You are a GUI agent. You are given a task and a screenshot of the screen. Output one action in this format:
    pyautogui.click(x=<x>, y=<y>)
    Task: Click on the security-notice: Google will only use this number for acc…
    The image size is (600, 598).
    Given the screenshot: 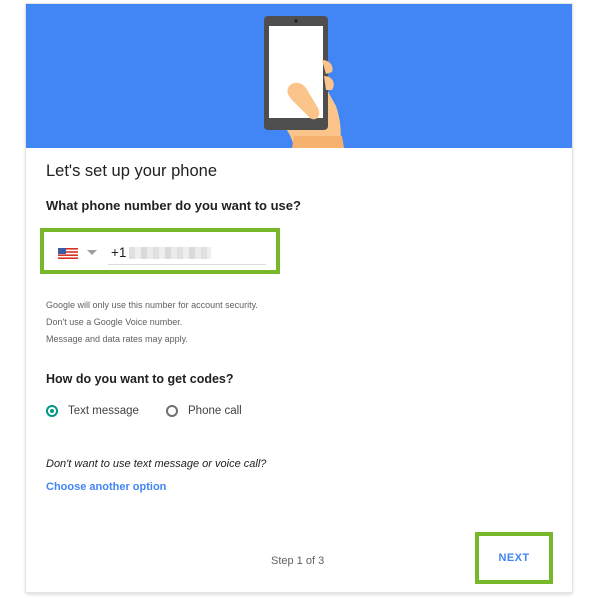 What is the action you would take?
    pyautogui.click(x=152, y=322)
    